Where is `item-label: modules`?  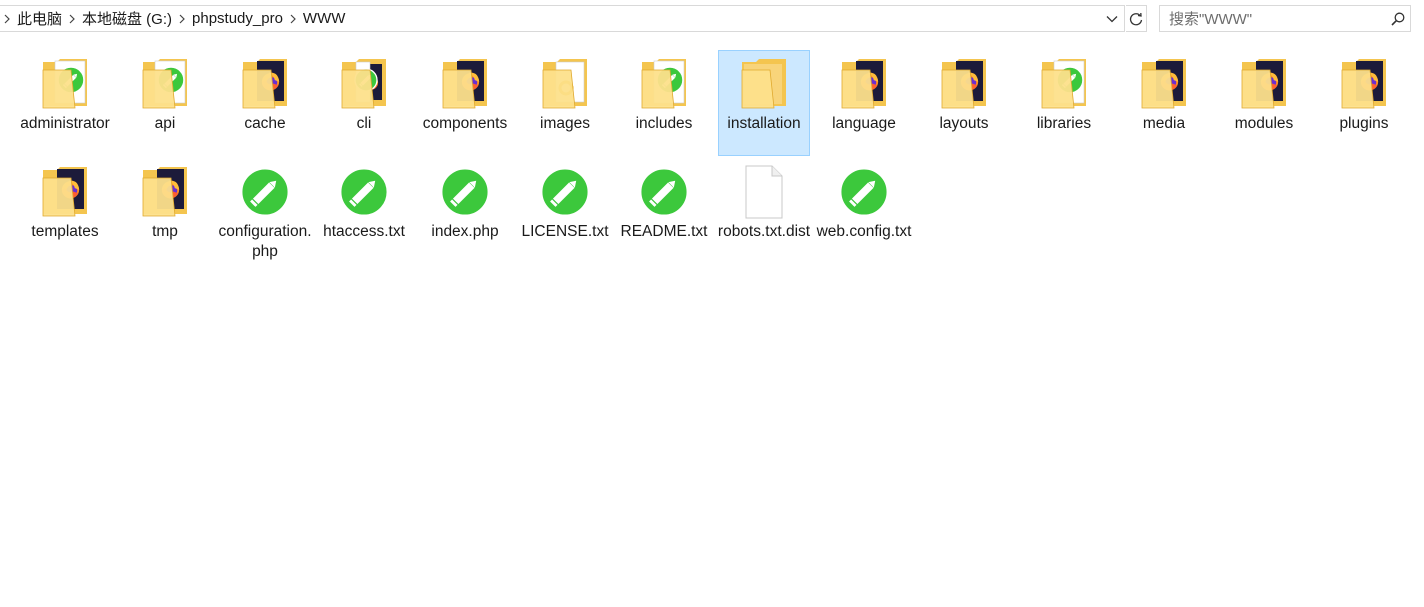 item-label: modules is located at coordinates (1264, 123).